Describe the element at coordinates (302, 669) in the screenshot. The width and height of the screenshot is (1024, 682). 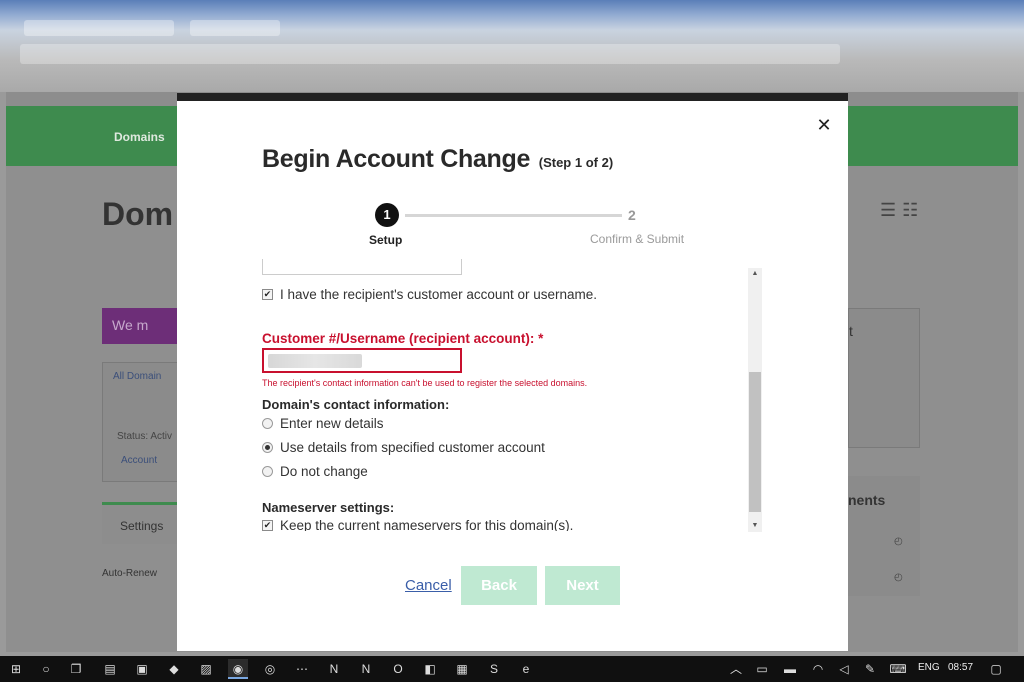
I see `more-icon: ⋯` at that location.